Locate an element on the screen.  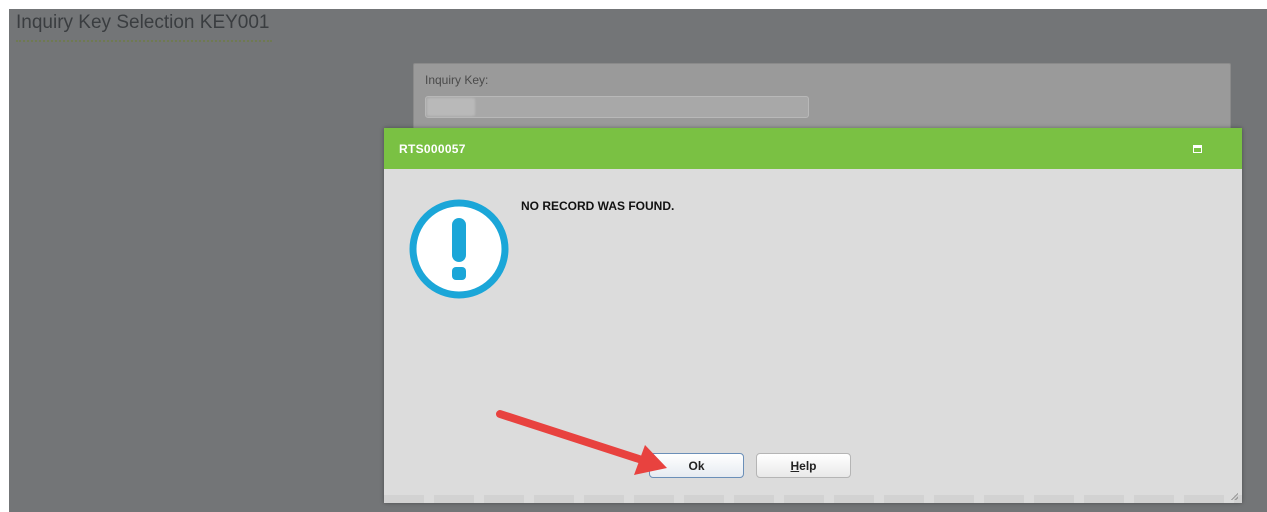
inquiry-key-redacted-value is located at coordinates (451, 107).